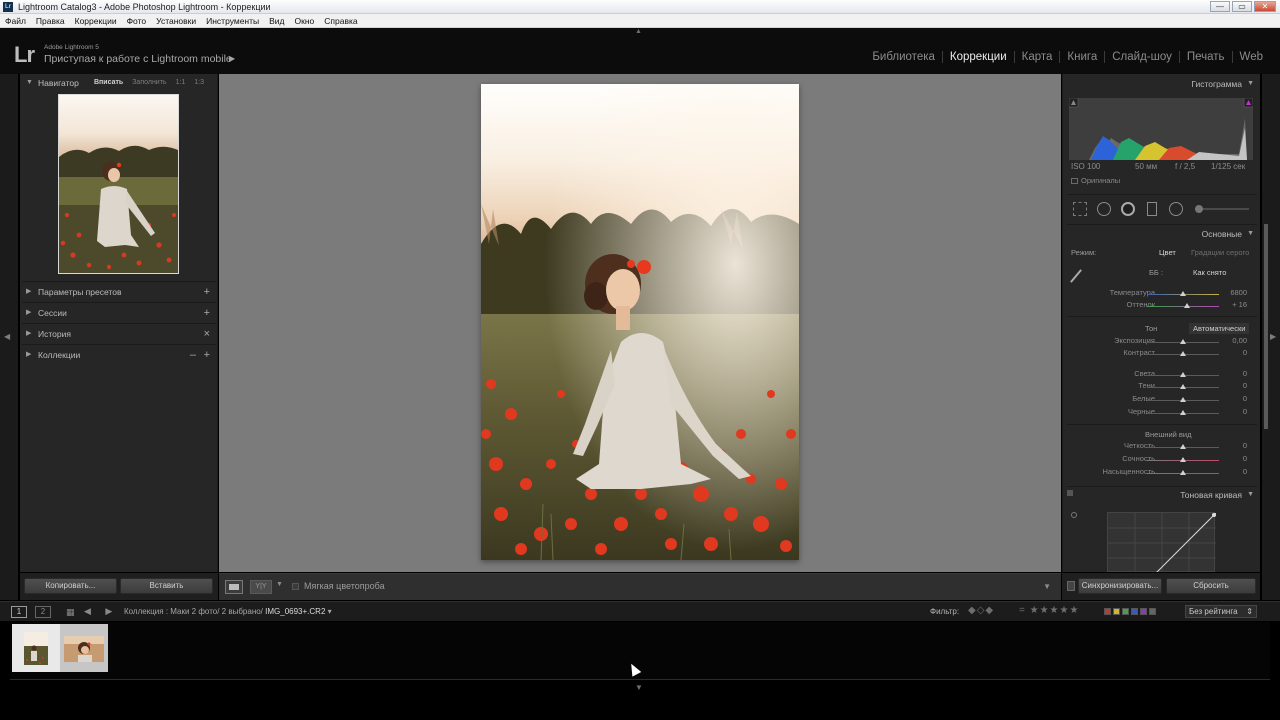  I want to click on soft-proof-checkbox, so click(295, 586).